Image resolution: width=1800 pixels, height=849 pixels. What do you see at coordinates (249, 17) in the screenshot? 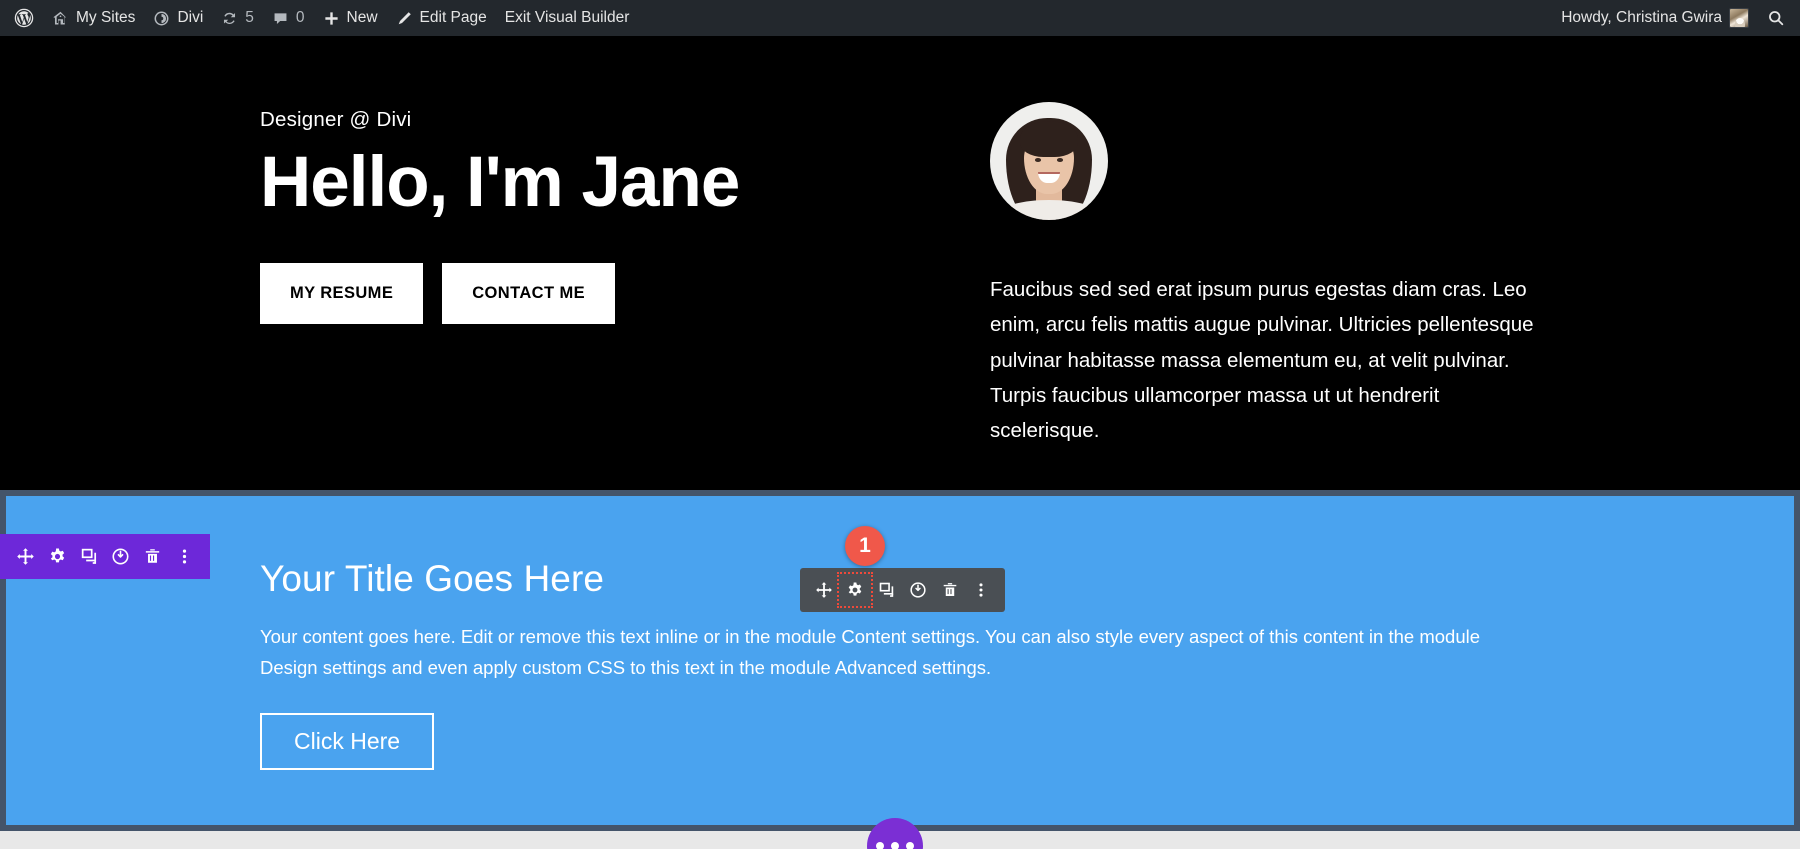
I see `admin-bar-updates-count: 5` at bounding box center [249, 17].